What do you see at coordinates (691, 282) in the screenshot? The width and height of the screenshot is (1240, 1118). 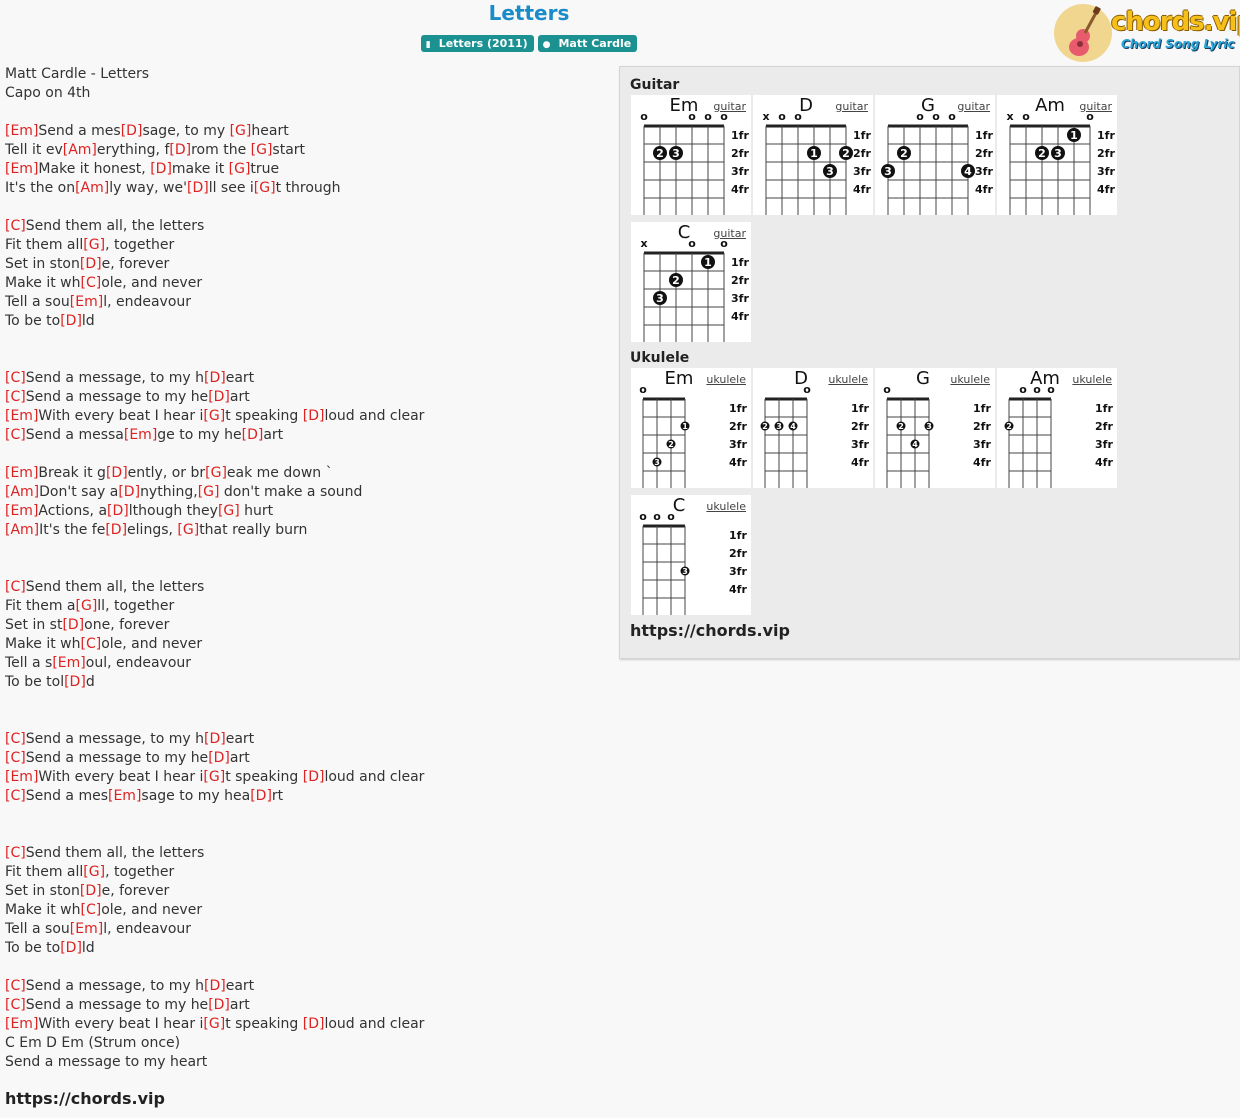 I see `guitar-chord-card-c: x o o 1fr 2fr 3fr 4fr 1 2 3 Cguitar` at bounding box center [691, 282].